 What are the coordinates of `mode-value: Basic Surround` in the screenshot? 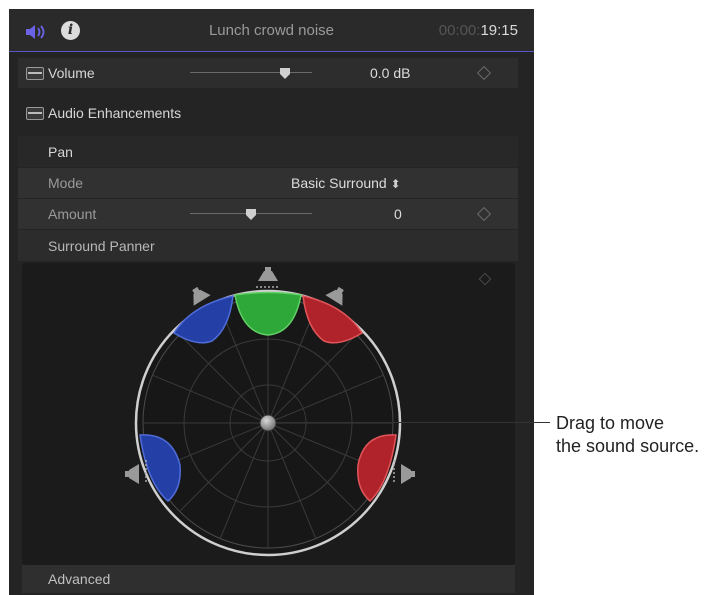 It's located at (339, 183).